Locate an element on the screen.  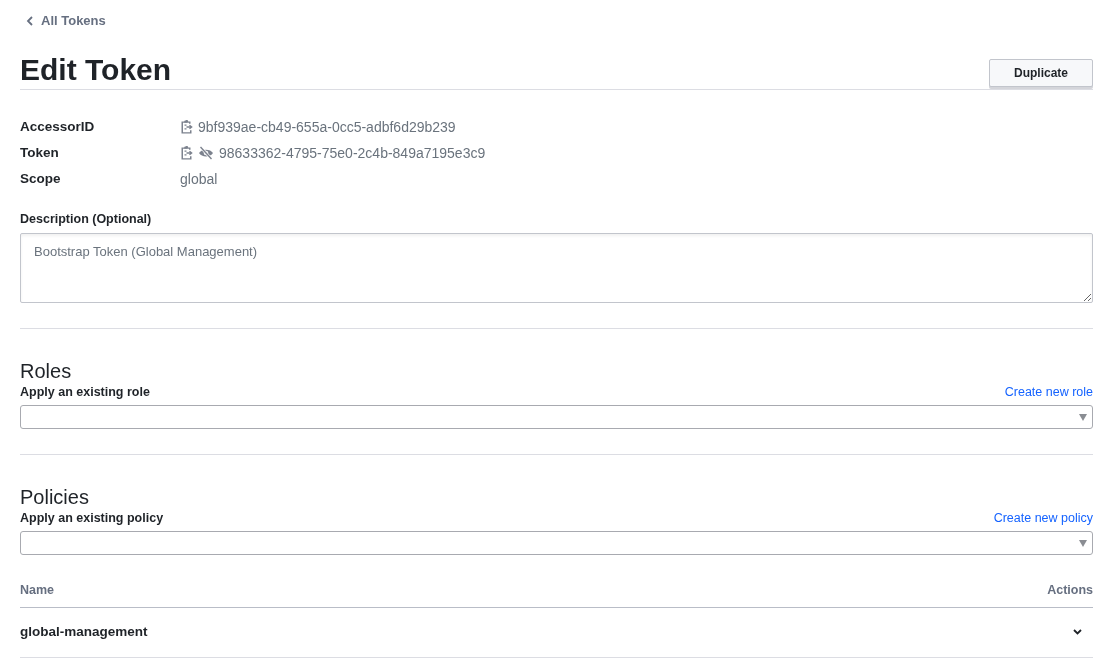
duplicate-button: Duplicate is located at coordinates (1041, 73).